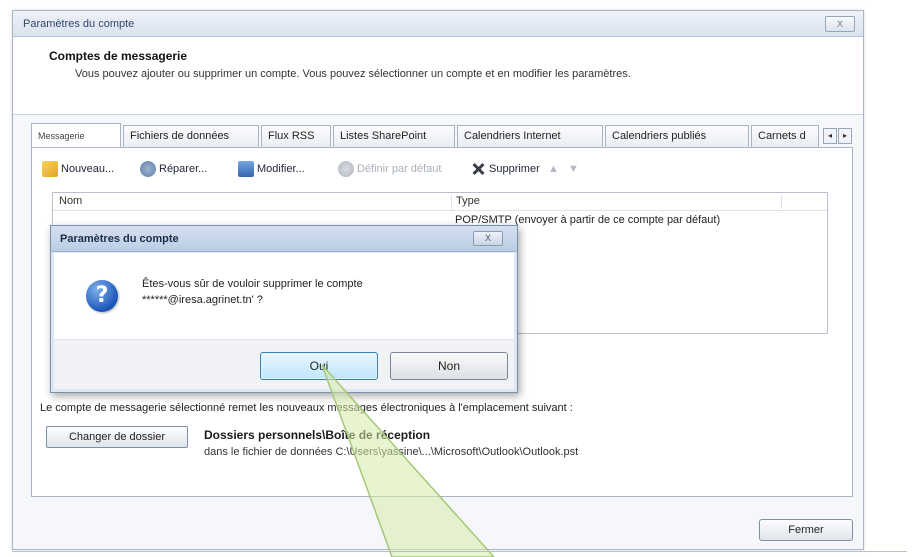 The width and height of the screenshot is (913, 557). Describe the element at coordinates (317, 435) in the screenshot. I see `delivery-folder: Dossiers personnels\Boîte de réception` at that location.